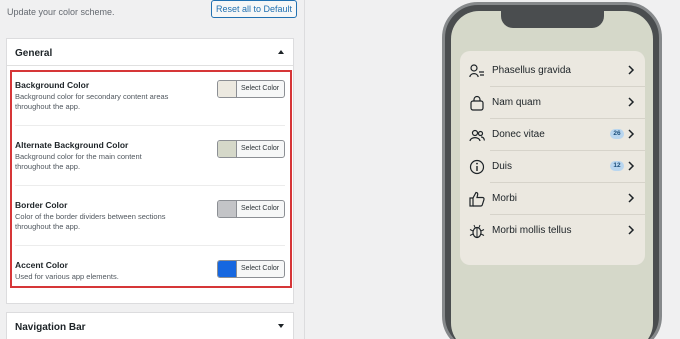 This screenshot has width=680, height=339. I want to click on info-icon, so click(477, 167).